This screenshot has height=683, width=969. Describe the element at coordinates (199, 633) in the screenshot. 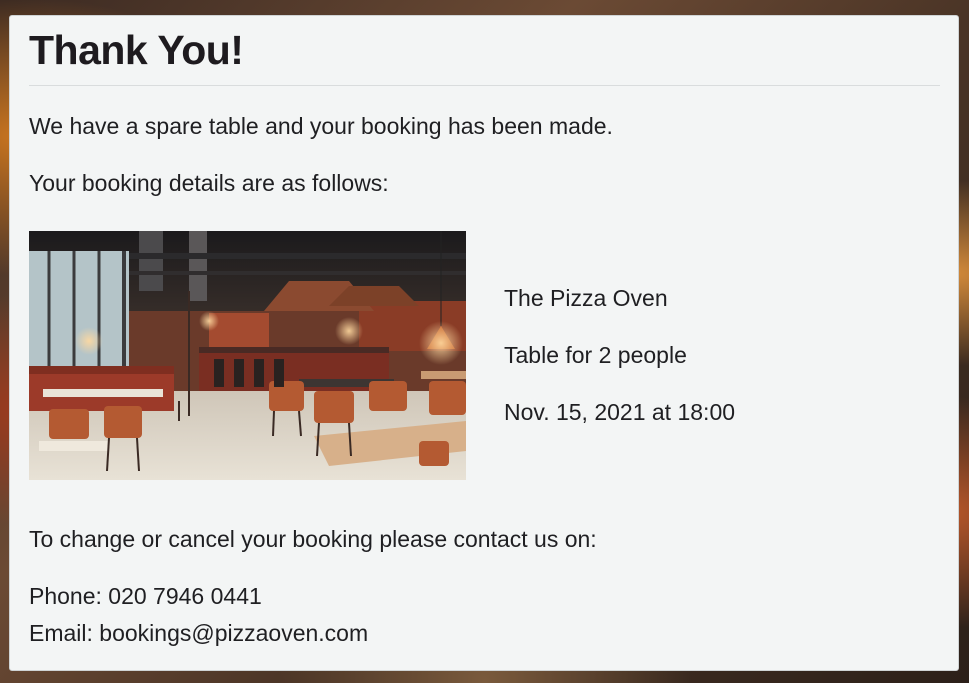

I see `contact-email: Email: bookings@pizzaoven.com` at that location.